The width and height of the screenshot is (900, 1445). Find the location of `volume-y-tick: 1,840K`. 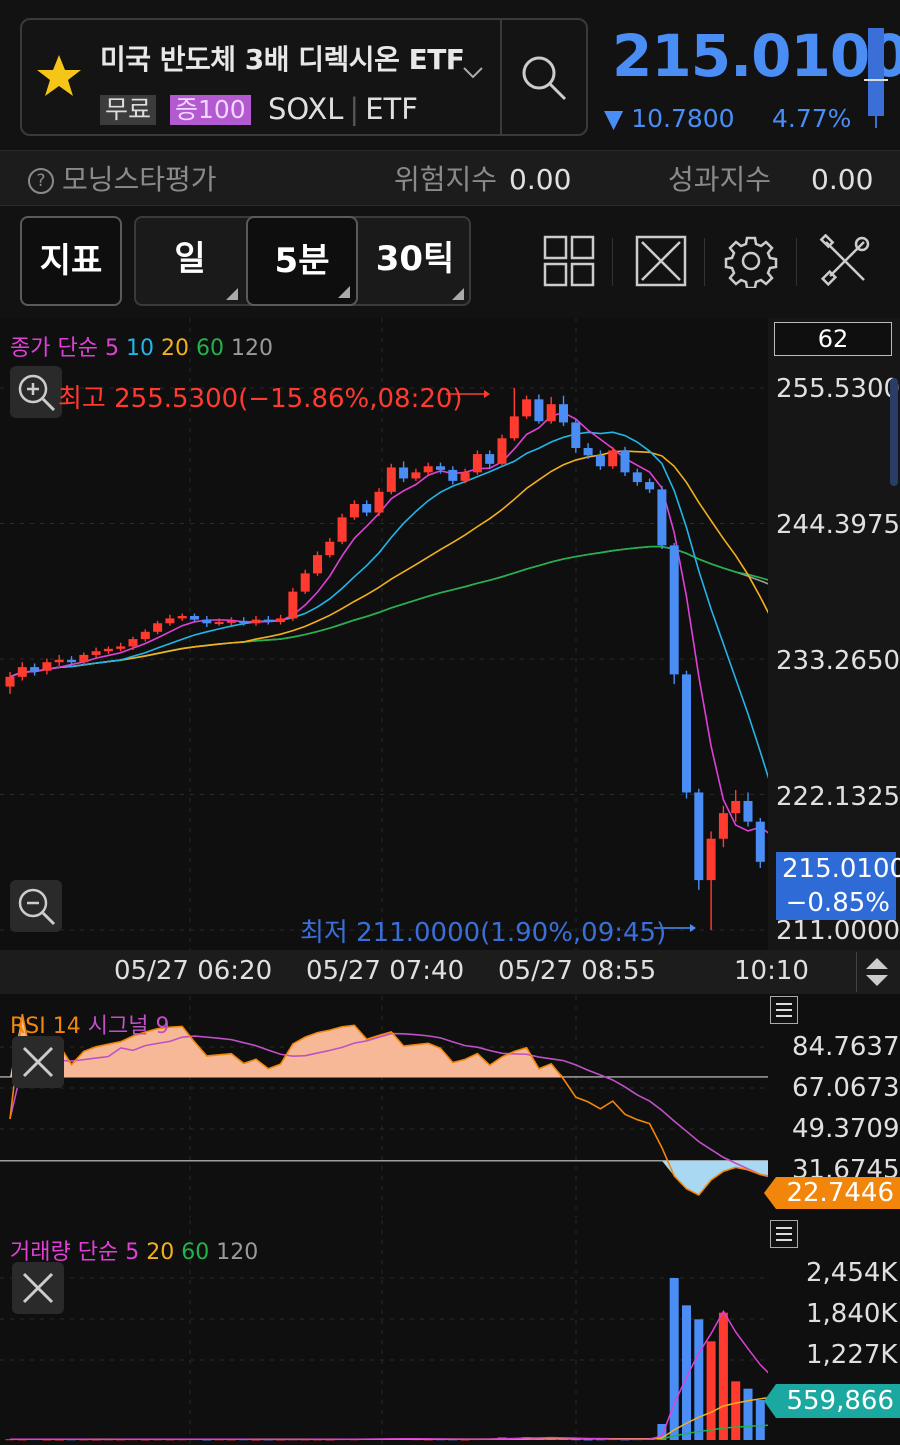

volume-y-tick: 1,840K is located at coordinates (852, 1314).